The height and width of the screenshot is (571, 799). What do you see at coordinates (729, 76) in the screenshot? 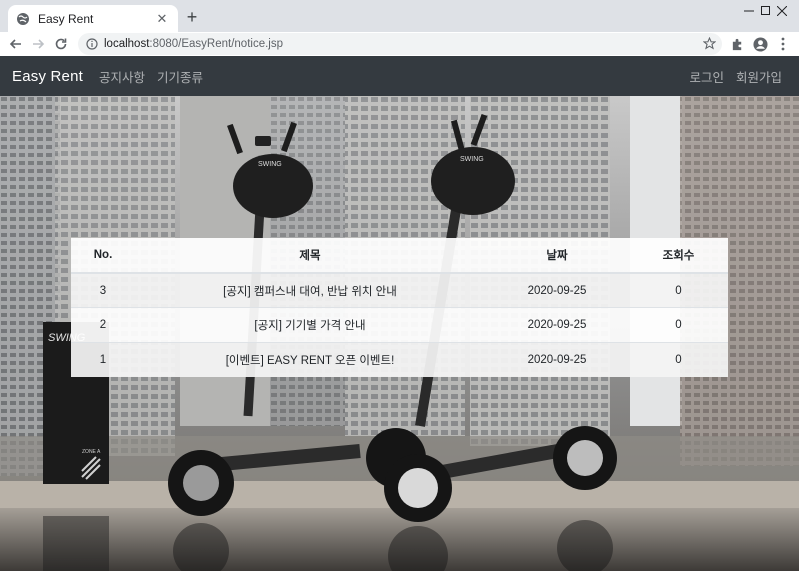
I see `nav-right-group: 로그인 회원가입` at bounding box center [729, 76].